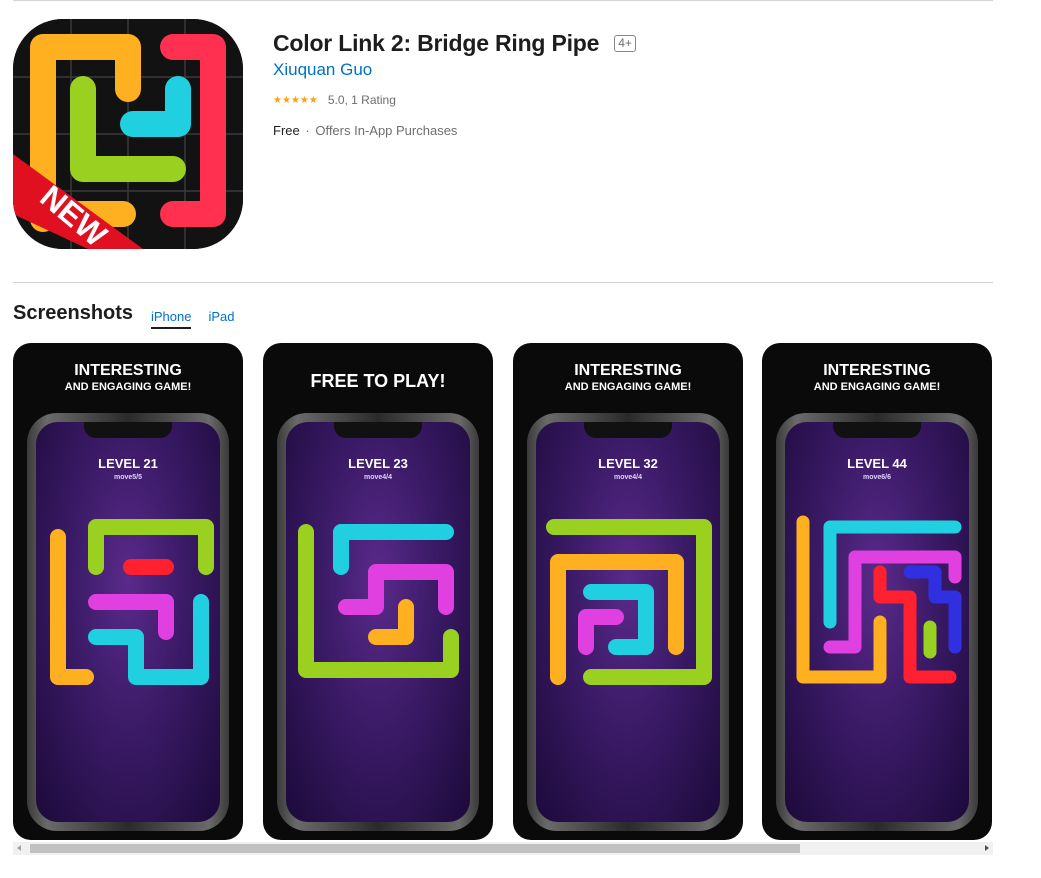 The height and width of the screenshot is (878, 1041). I want to click on developer-link: Xiuquan Guo, so click(322, 70).